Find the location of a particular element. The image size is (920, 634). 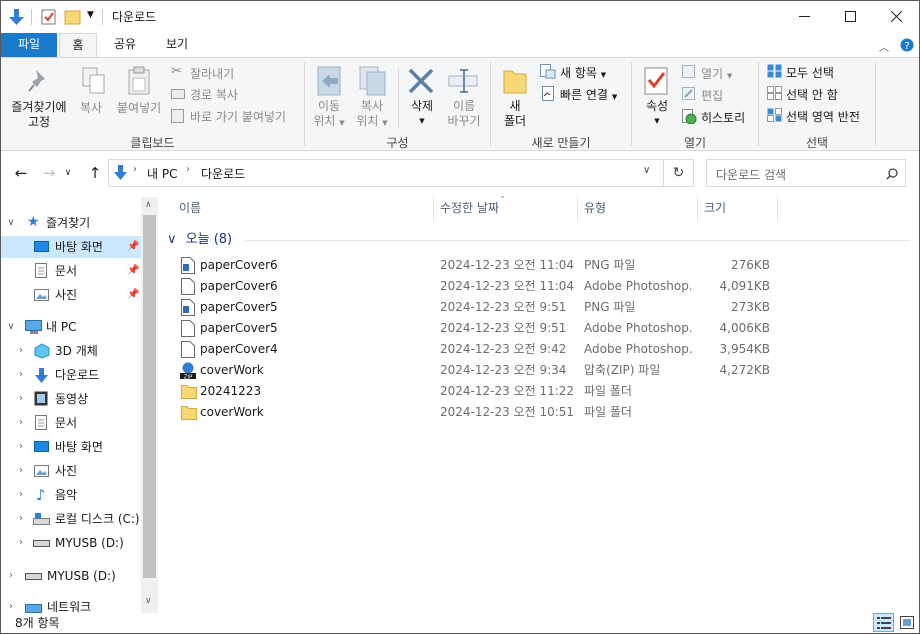

group-header-today: ∨ 오늘 (8) is located at coordinates (199, 240).